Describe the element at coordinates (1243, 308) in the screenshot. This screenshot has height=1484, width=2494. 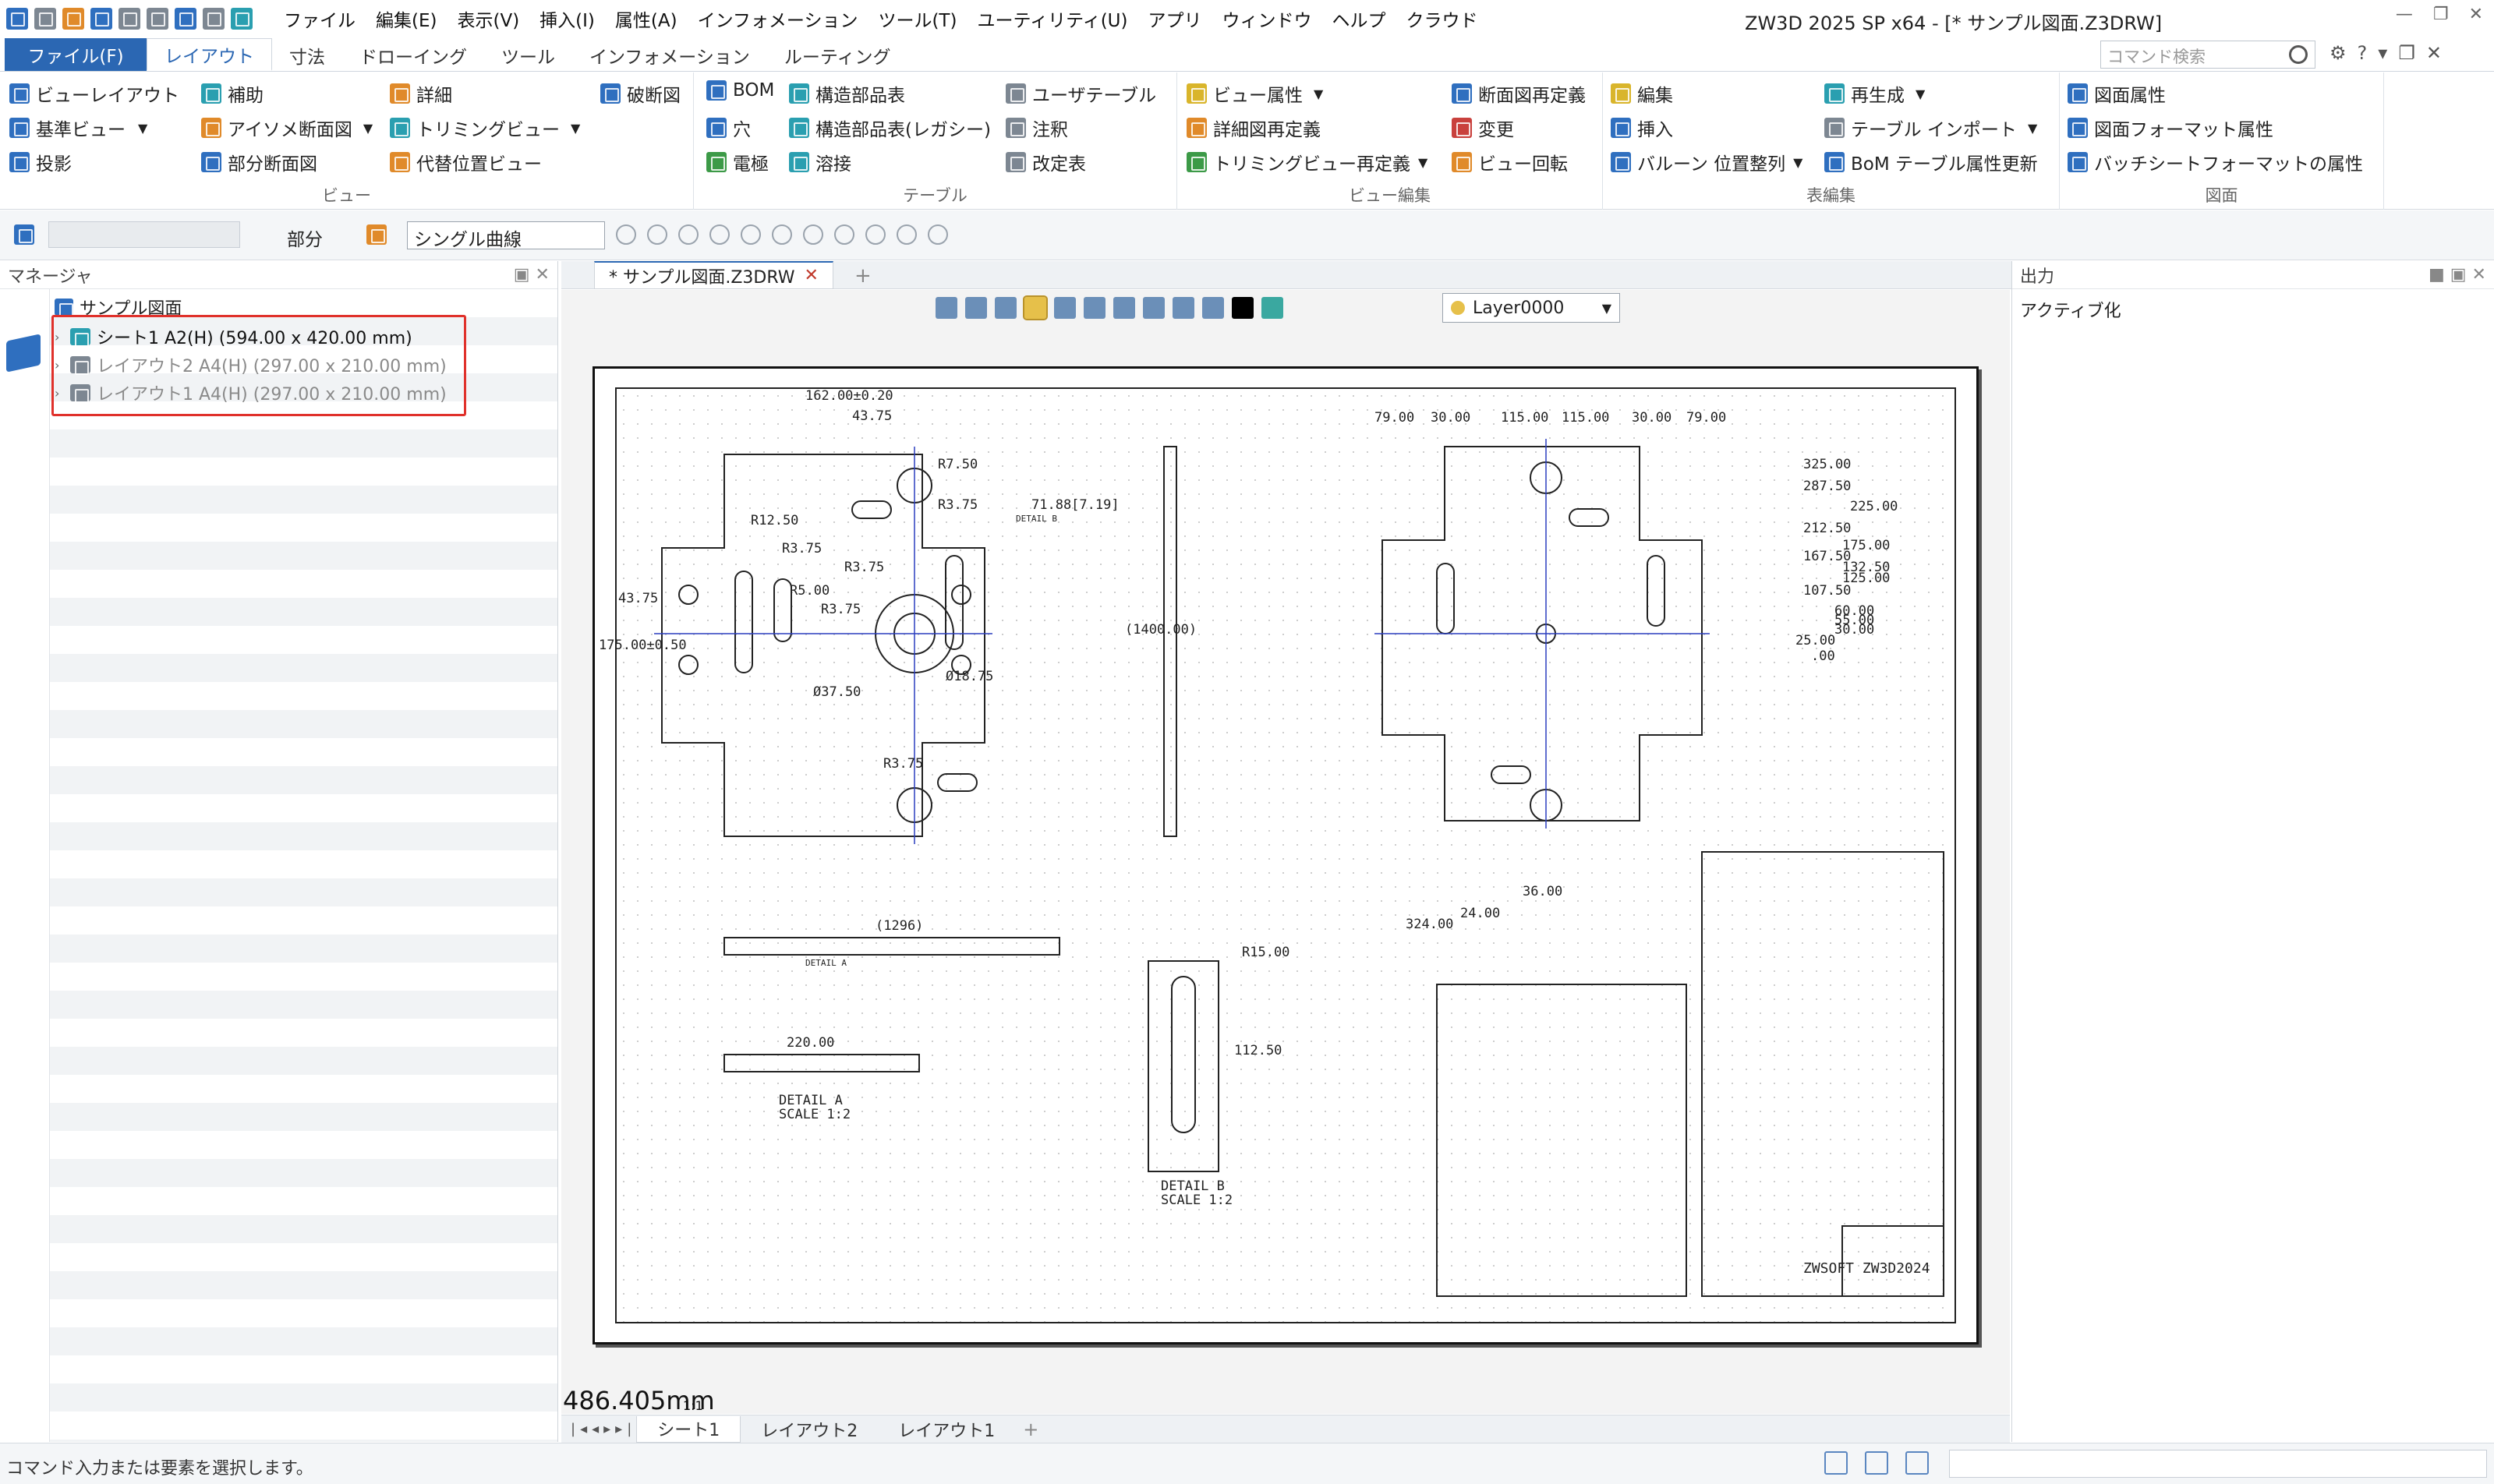
I see `color-swatch-icon` at that location.